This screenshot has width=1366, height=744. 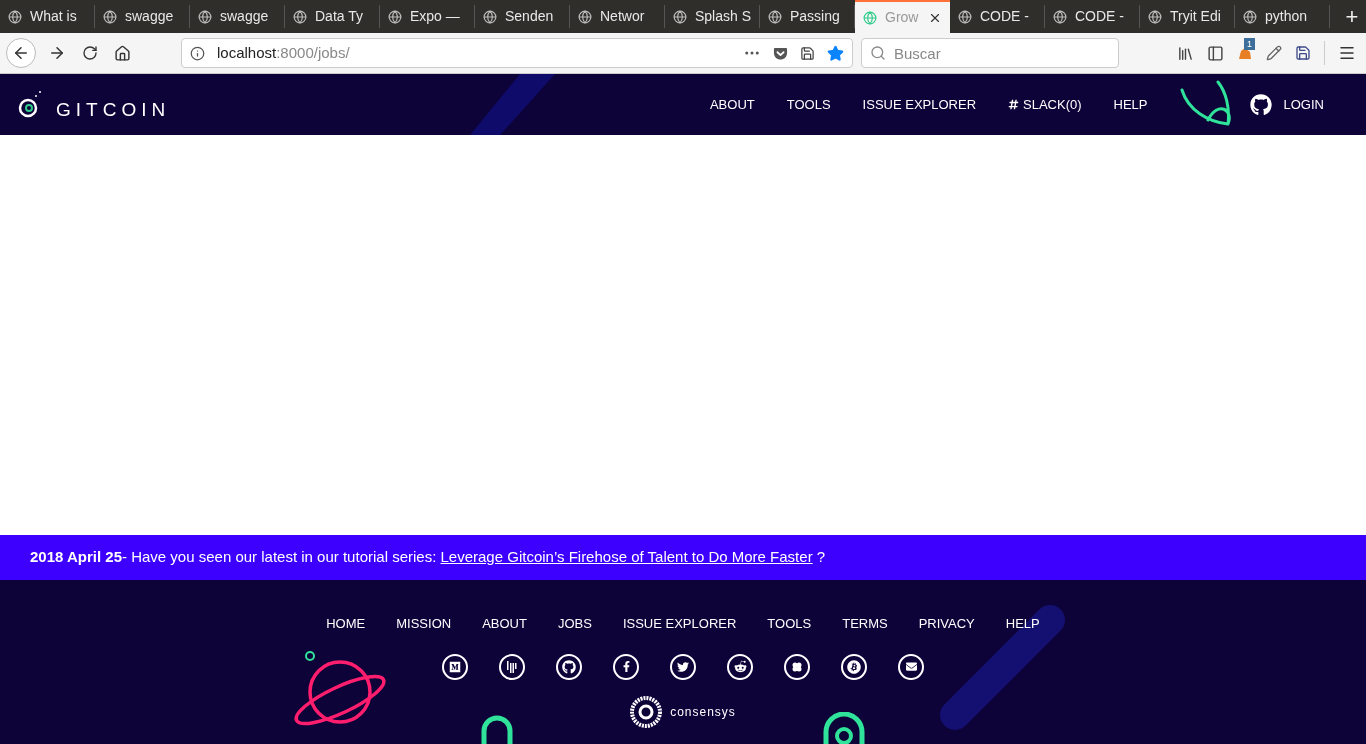 What do you see at coordinates (740, 666) in the screenshot?
I see `reddit-icon` at bounding box center [740, 666].